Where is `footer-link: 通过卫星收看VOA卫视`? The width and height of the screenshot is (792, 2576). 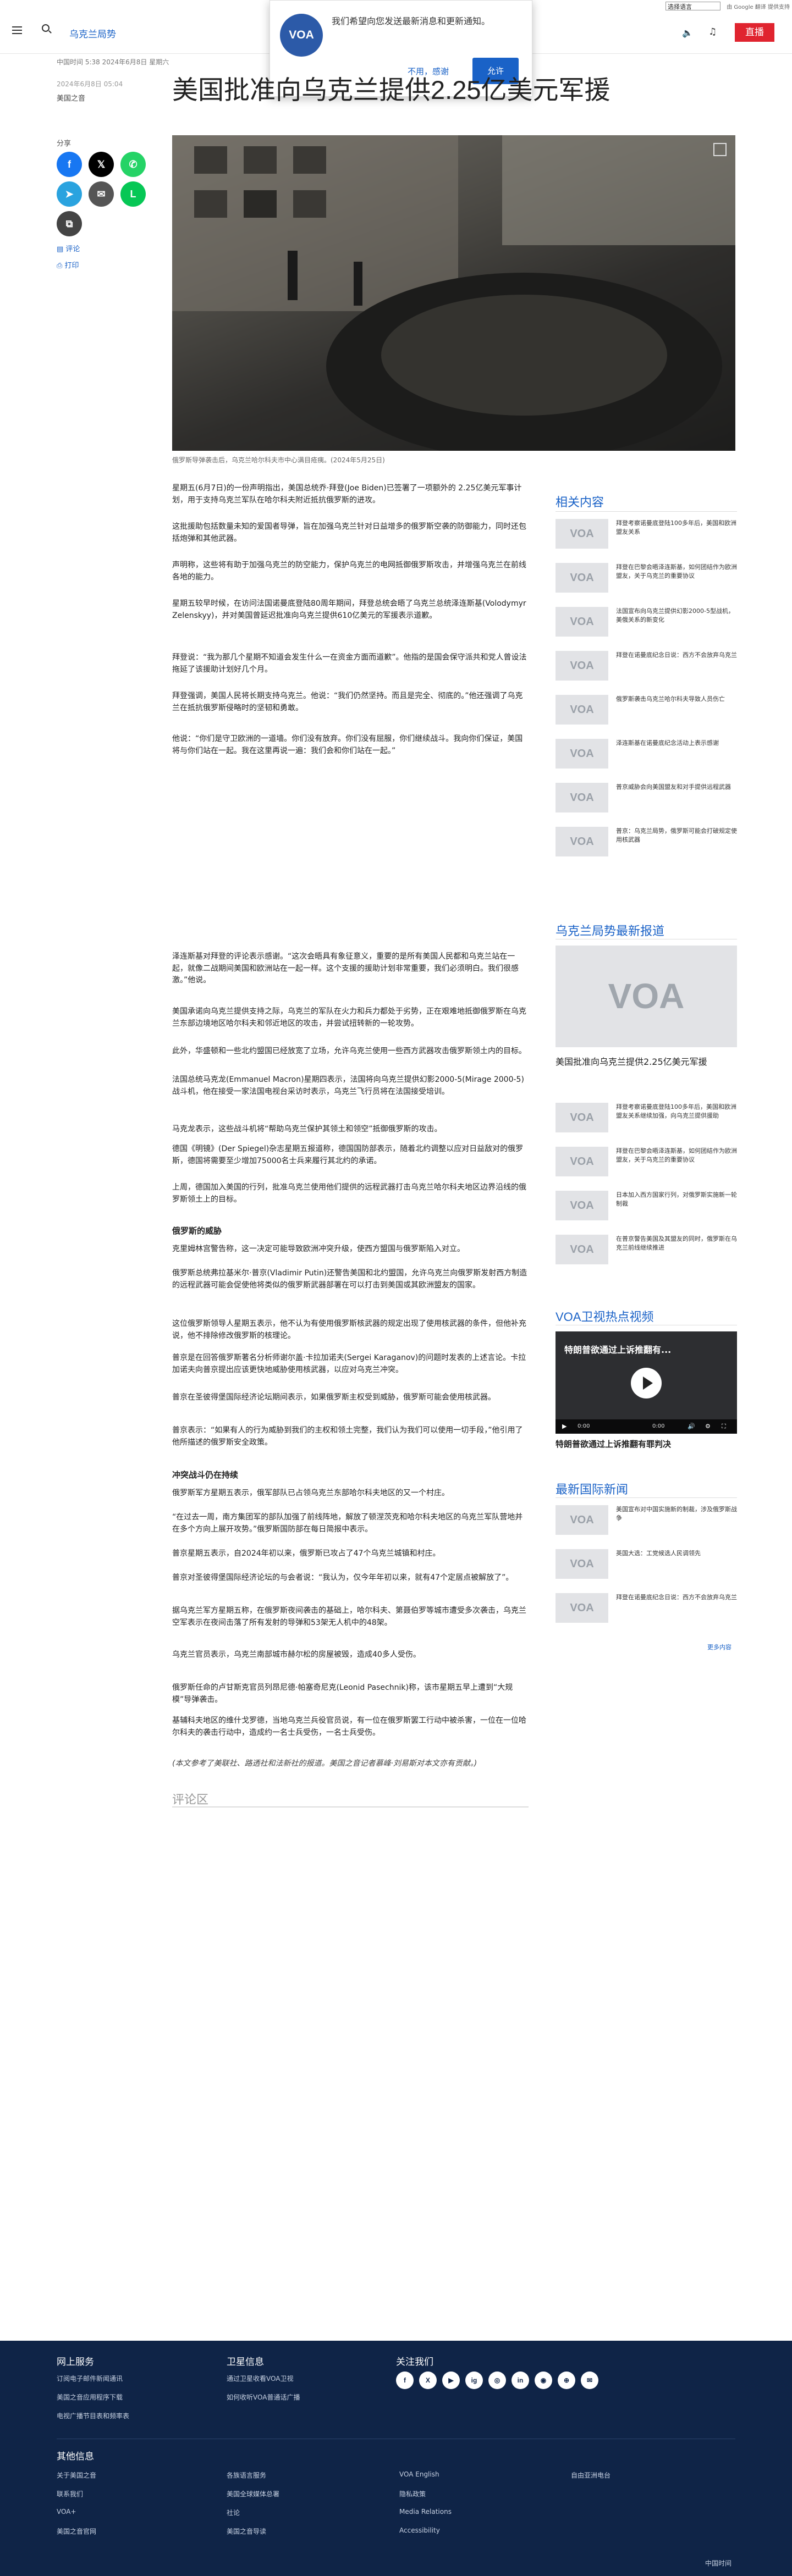 footer-link: 通过卫星收看VOA卫视 is located at coordinates (260, 2378).